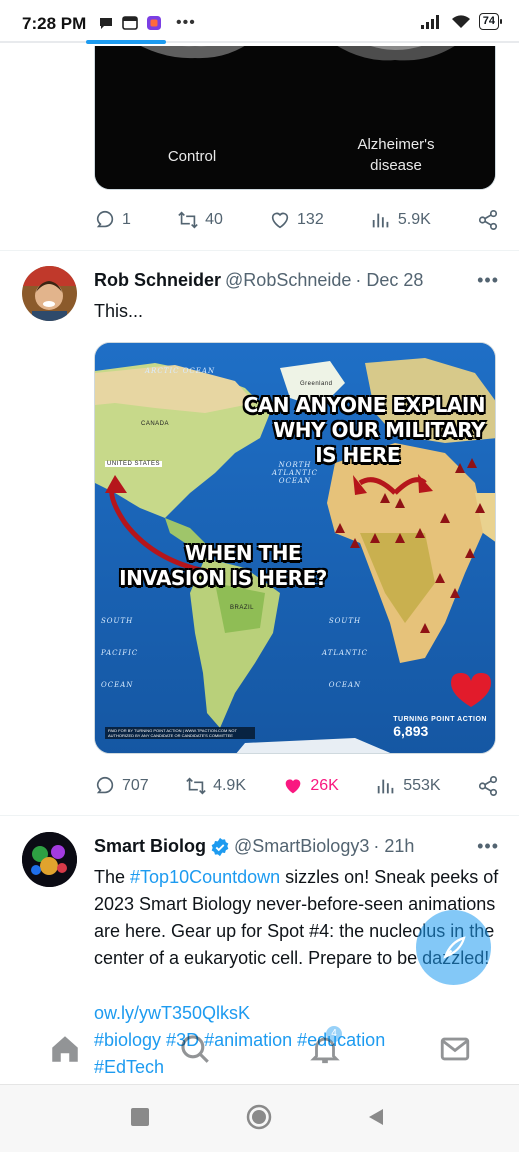 This screenshot has height=1152, width=519. Describe the element at coordinates (295, 473) in the screenshot. I see `map-label-north-atlantic: NORTH ATLANTIC OCEAN` at that location.